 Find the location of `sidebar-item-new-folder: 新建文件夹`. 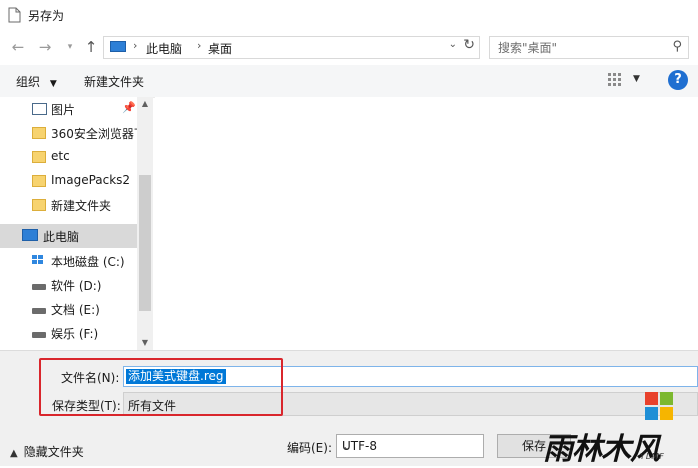

sidebar-item-new-folder: 新建文件夹 is located at coordinates (68, 205).